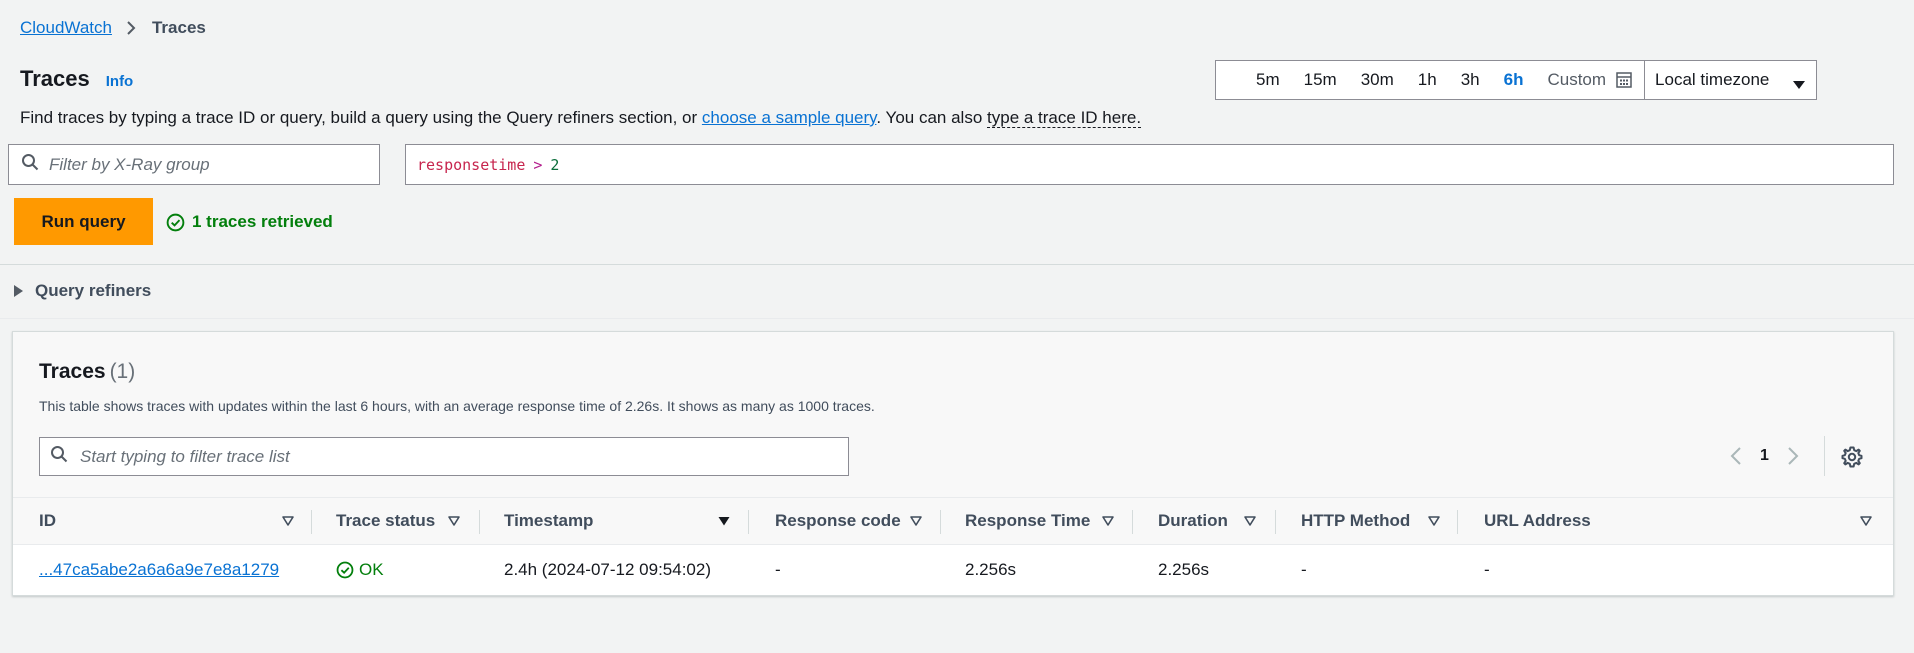  Describe the element at coordinates (1470, 80) in the screenshot. I see `time-option-3h: 3h` at that location.